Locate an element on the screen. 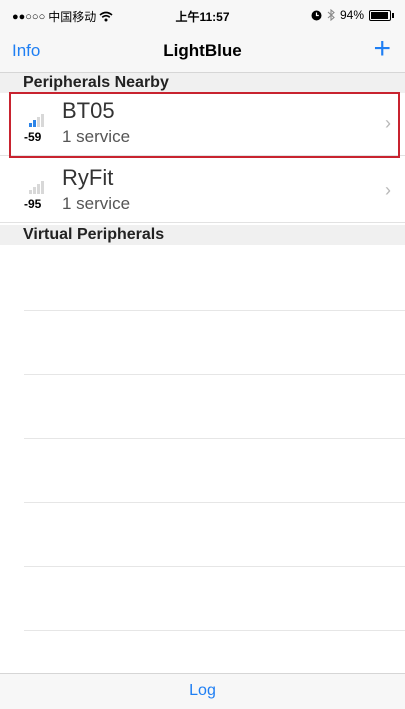  nav-title: LightBlue is located at coordinates (202, 50).